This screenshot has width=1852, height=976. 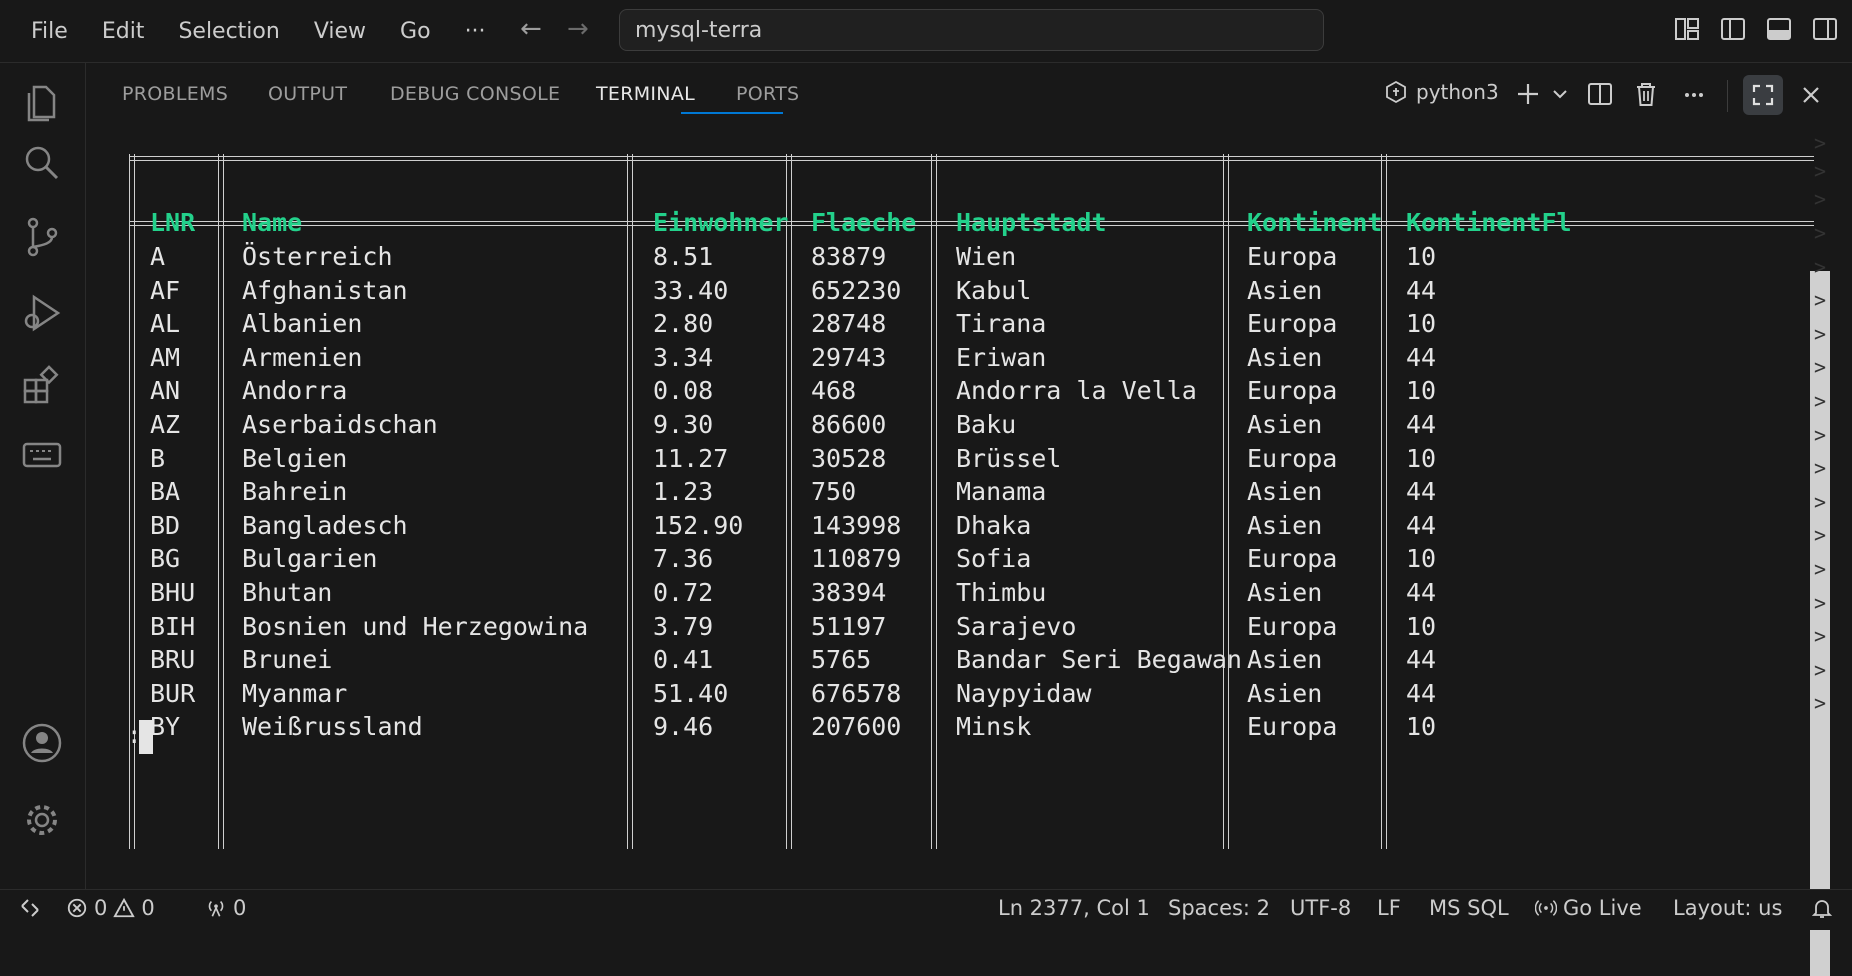 I want to click on column-header: Name, so click(x=272, y=222).